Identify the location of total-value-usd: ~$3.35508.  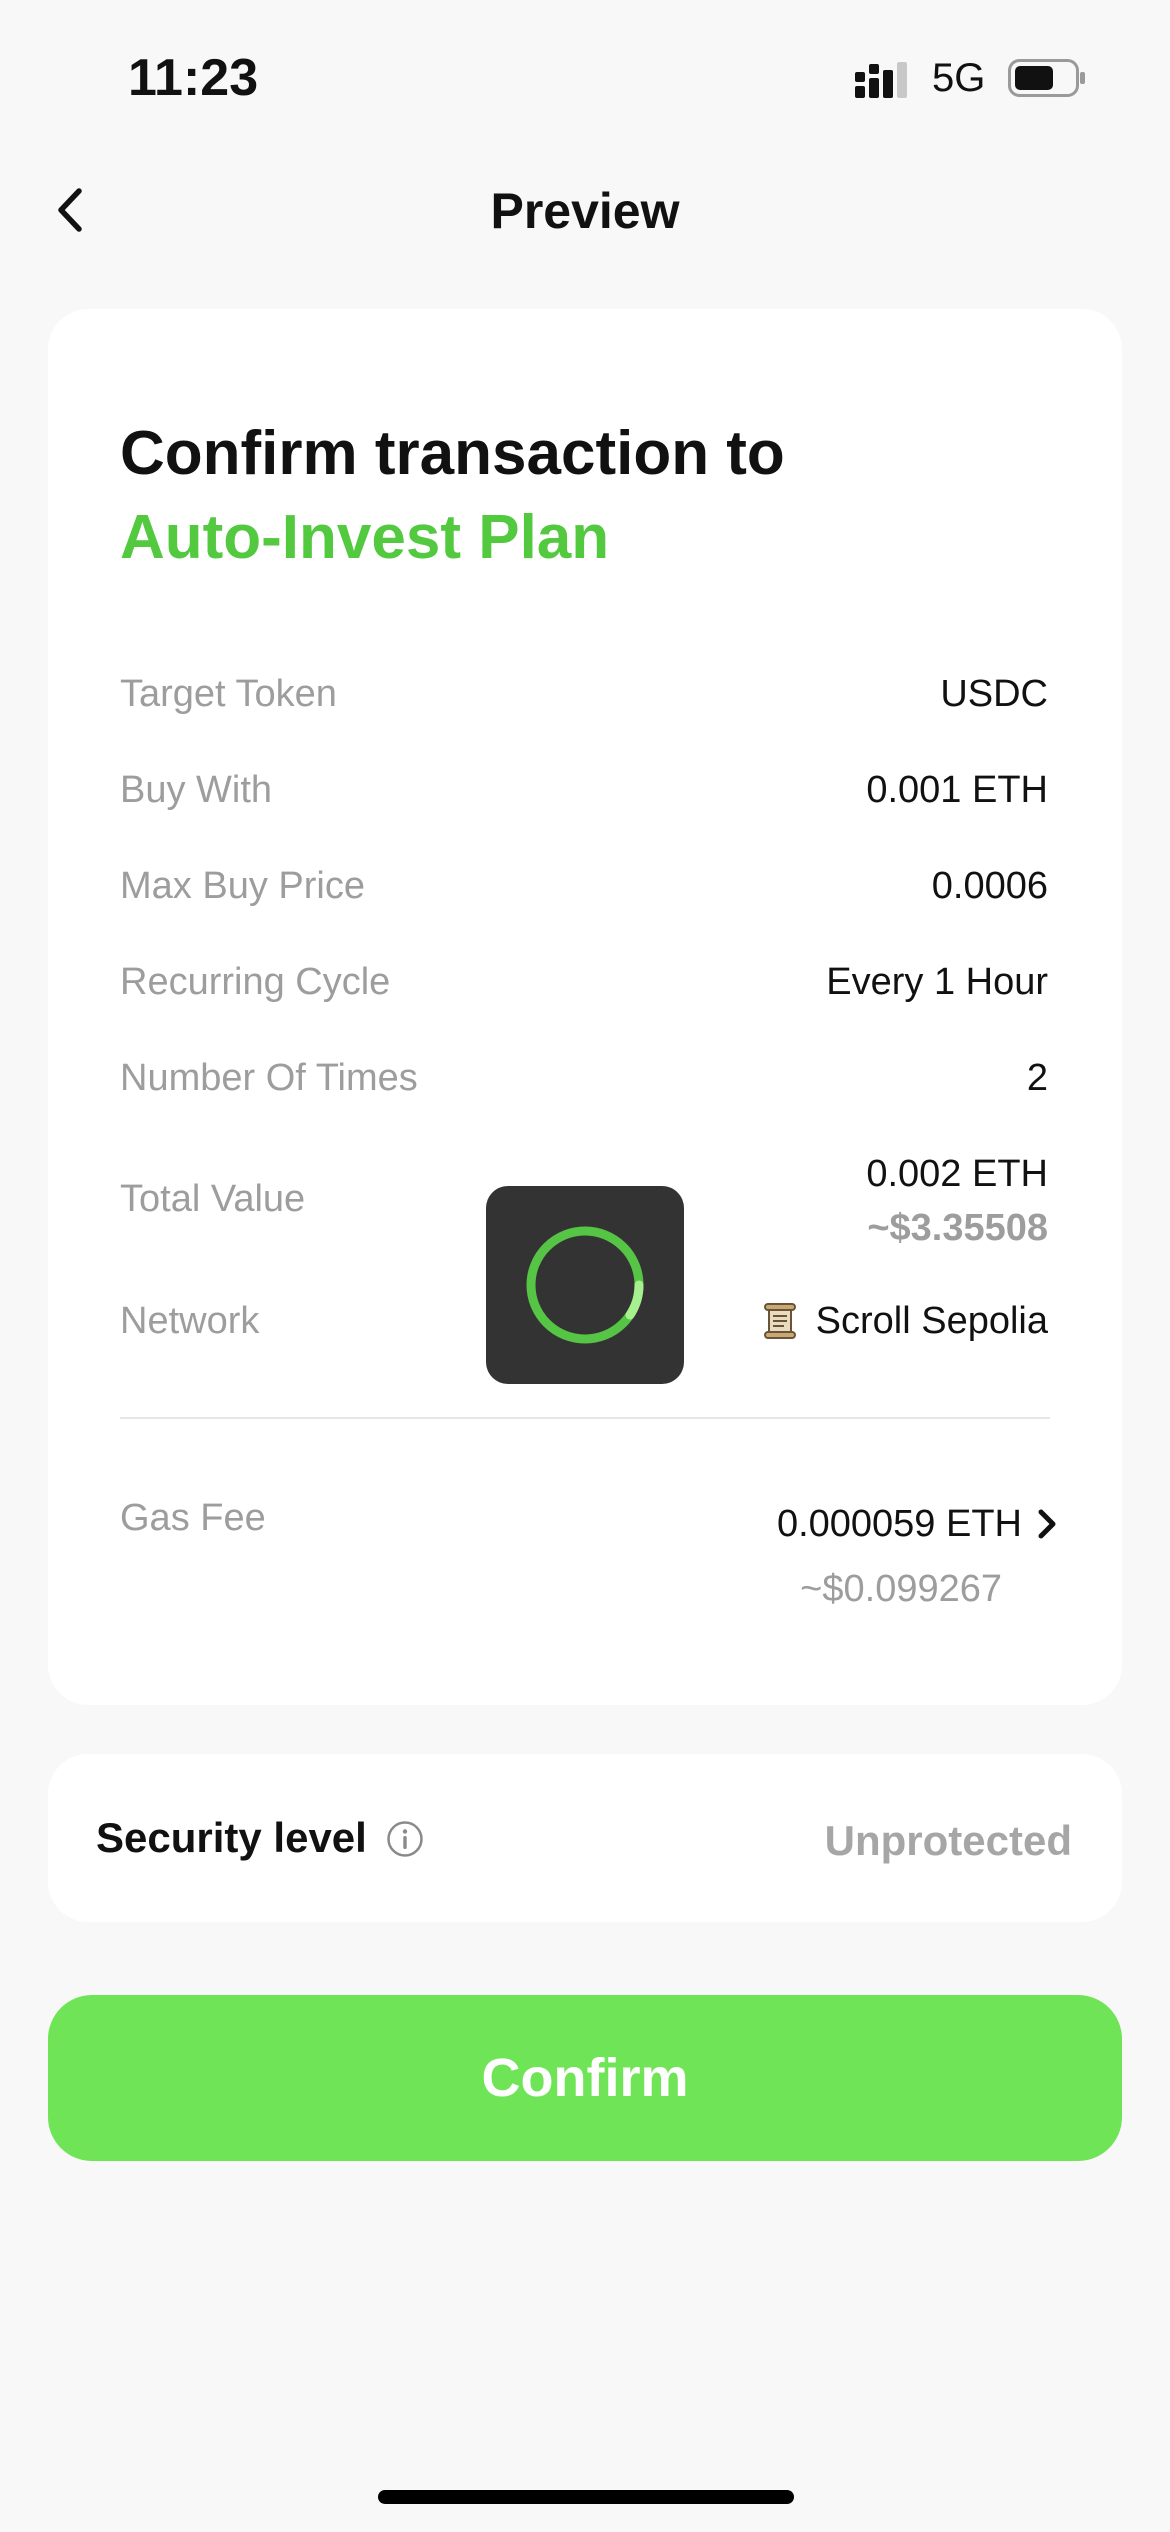
(957, 1228).